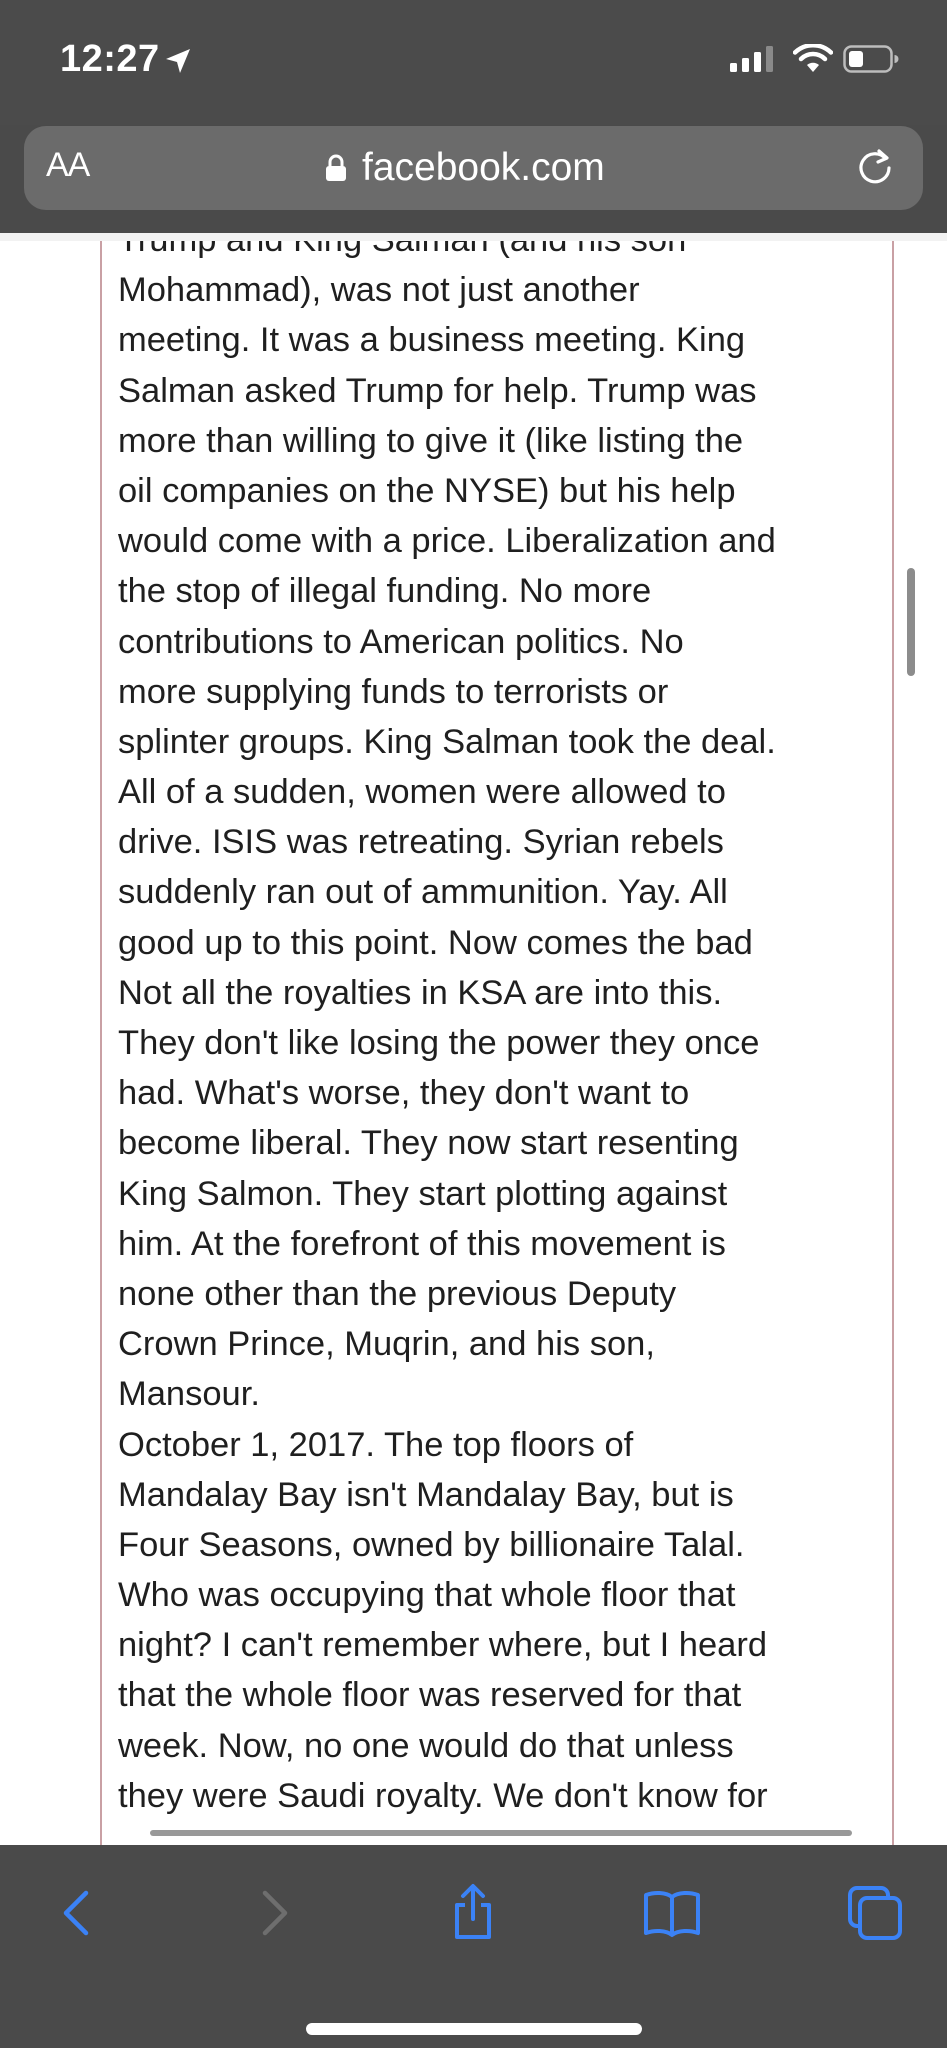 This screenshot has width=947, height=2048. I want to click on post-line: Mandalay Bay isn't Mandalay Bay, but is, so click(426, 1494).